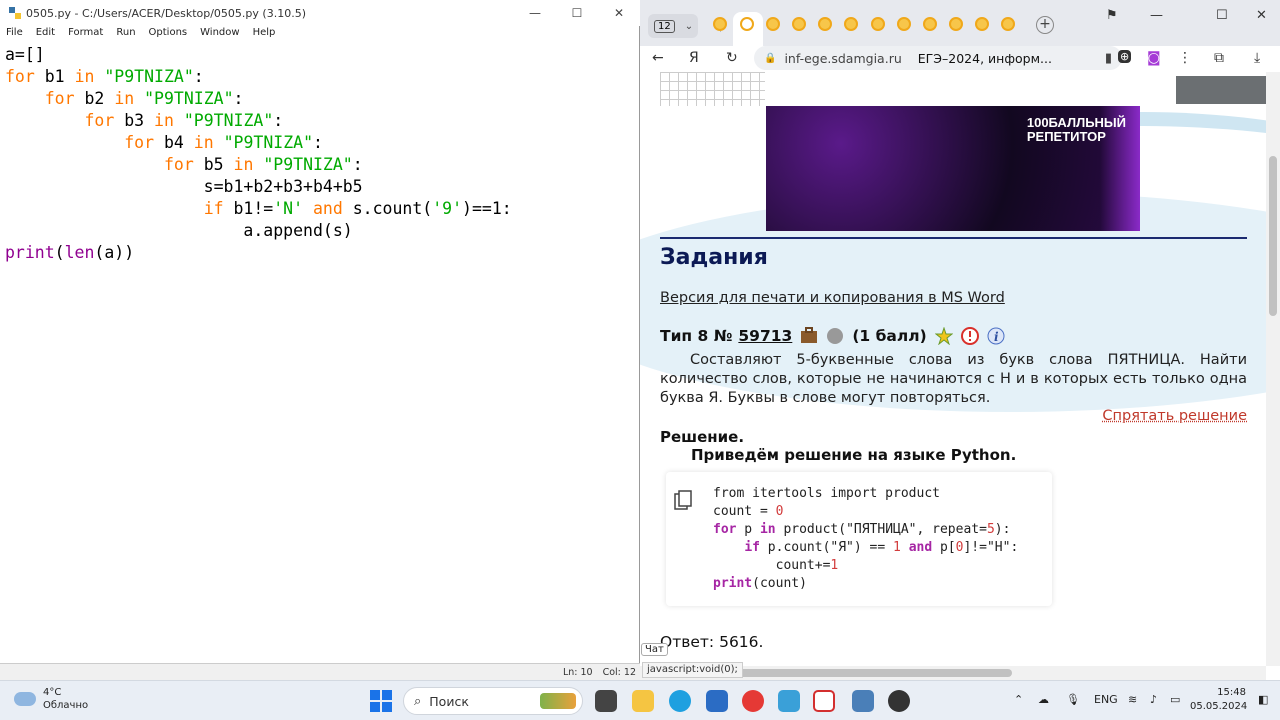 The height and width of the screenshot is (720, 1280). I want to click on start-button, so click(381, 701).